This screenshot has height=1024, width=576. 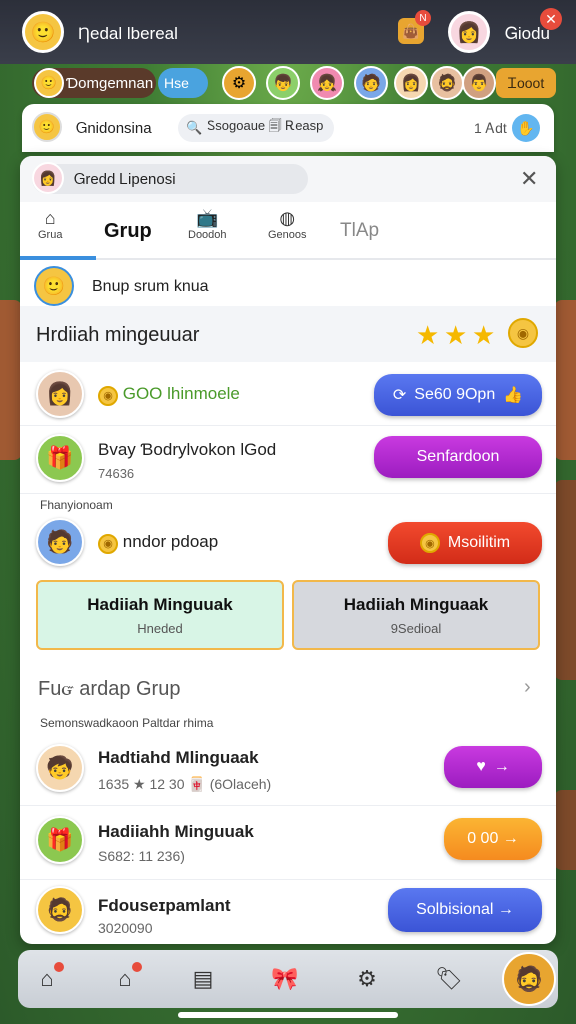 What do you see at coordinates (176, 831) in the screenshot?
I see `row-title: Hadiiahh Minguuak` at bounding box center [176, 831].